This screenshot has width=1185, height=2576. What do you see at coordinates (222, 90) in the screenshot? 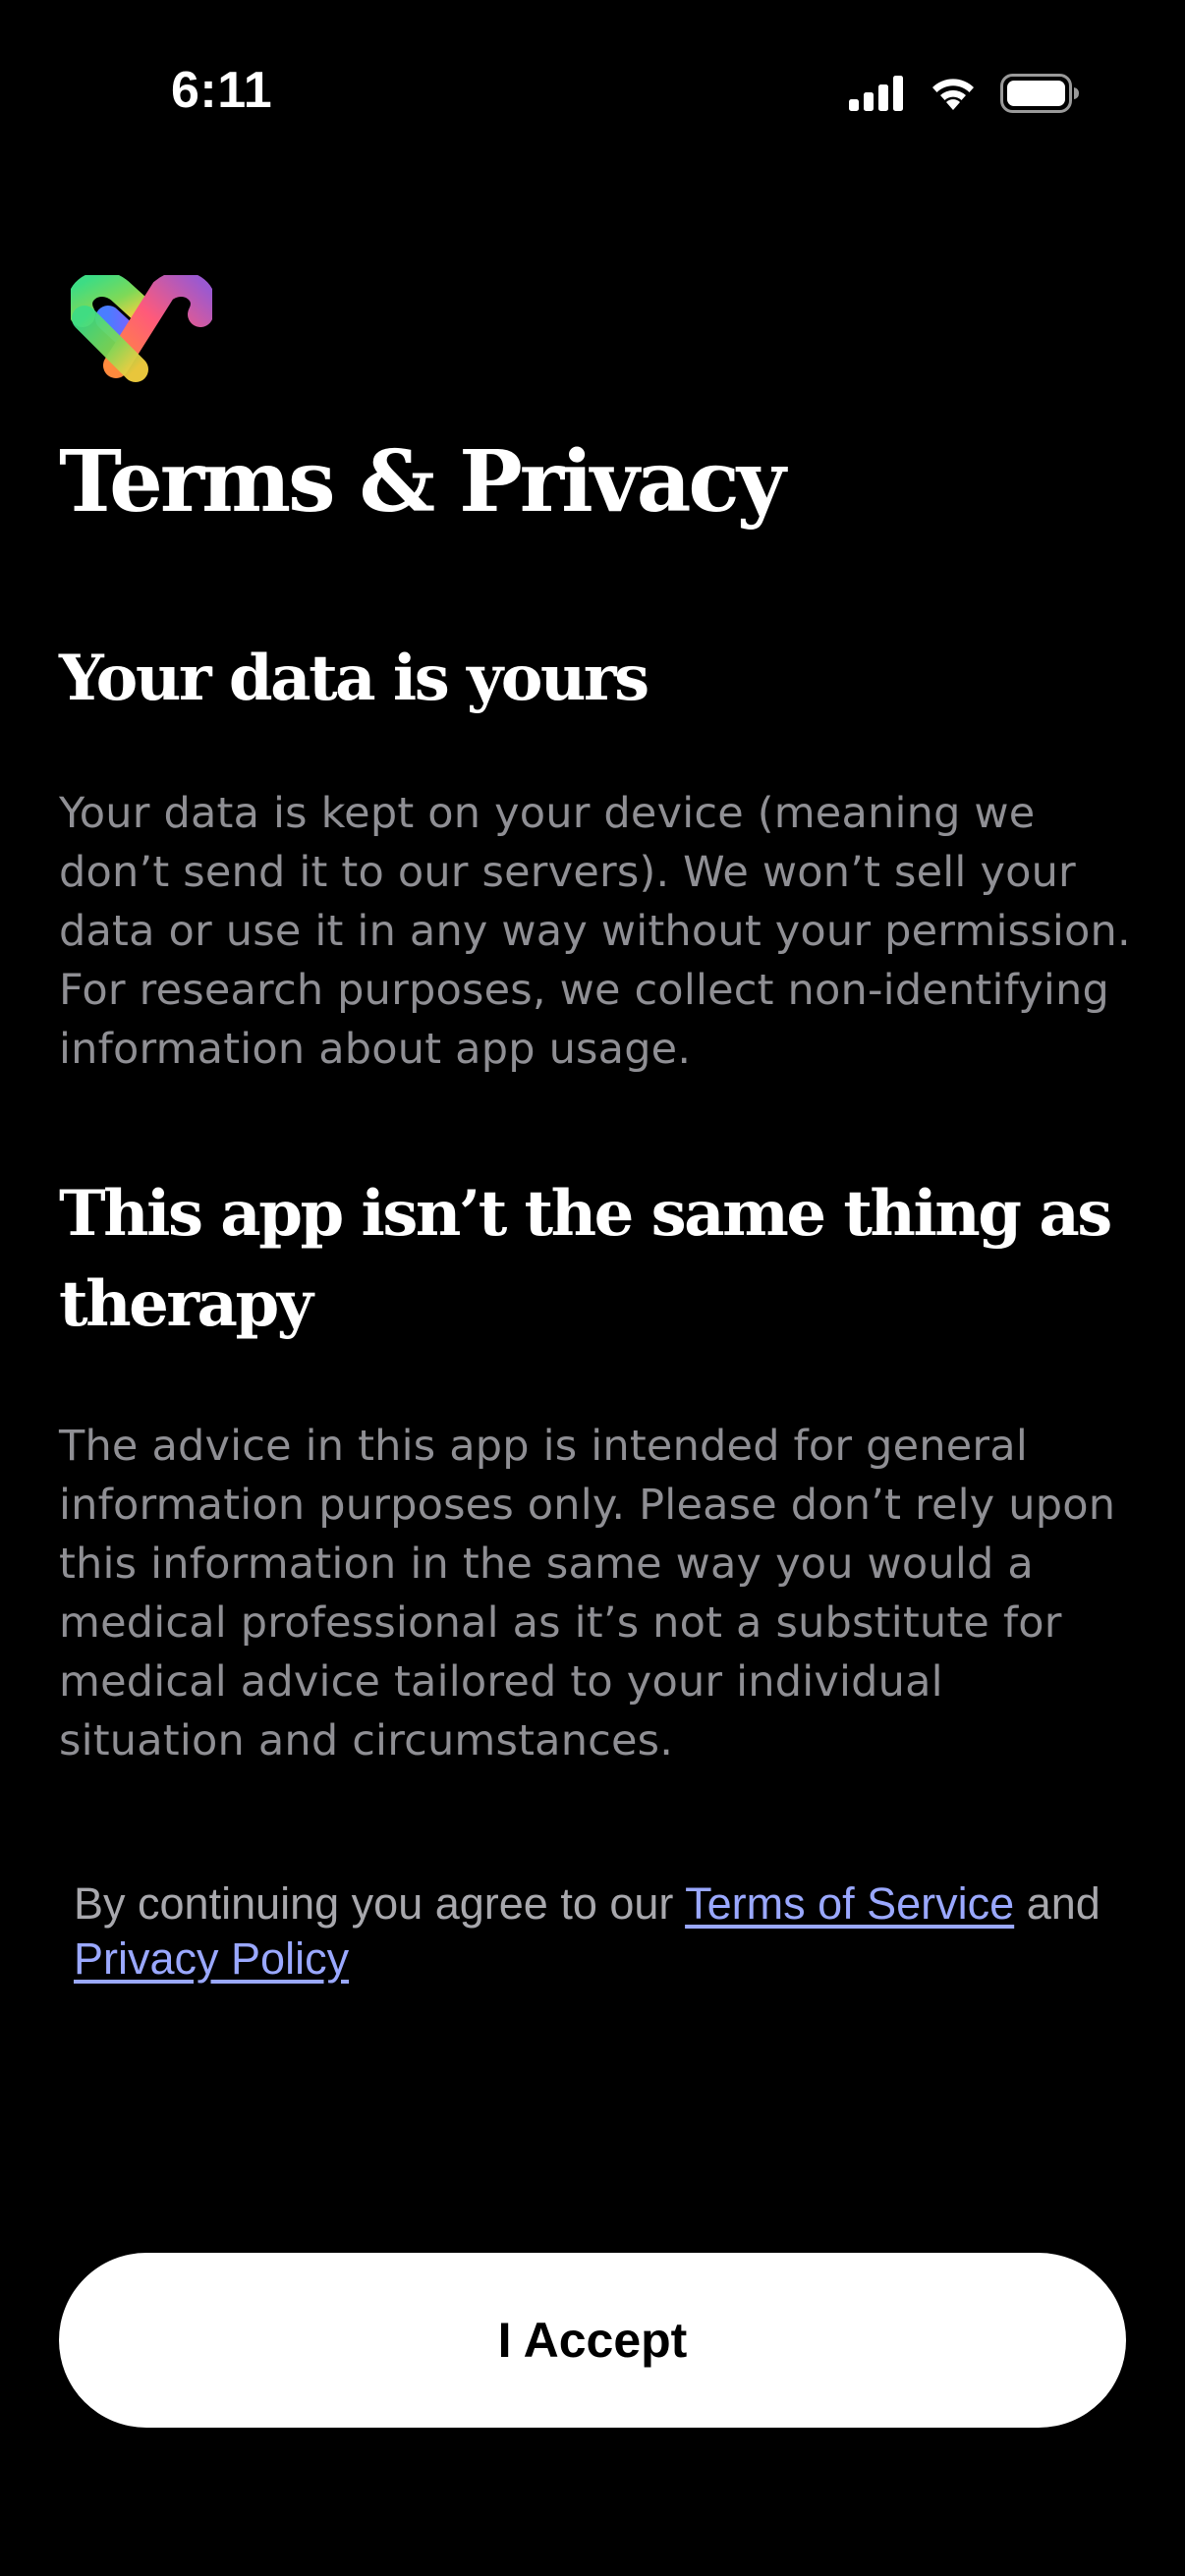
I see `status-time: 6:11` at bounding box center [222, 90].